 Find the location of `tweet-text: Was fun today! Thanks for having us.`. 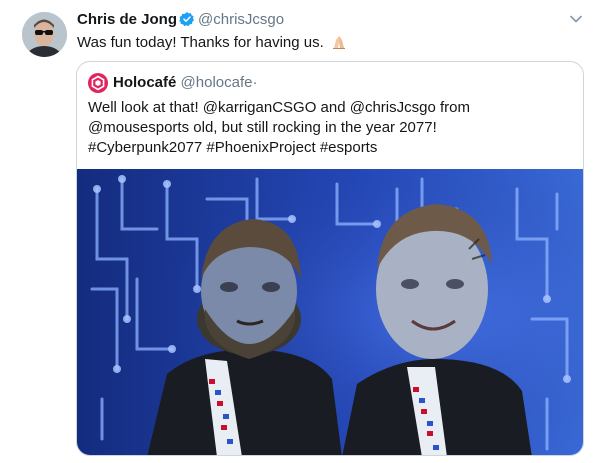

tweet-text: Was fun today! Thanks for having us. is located at coordinates (212, 42).